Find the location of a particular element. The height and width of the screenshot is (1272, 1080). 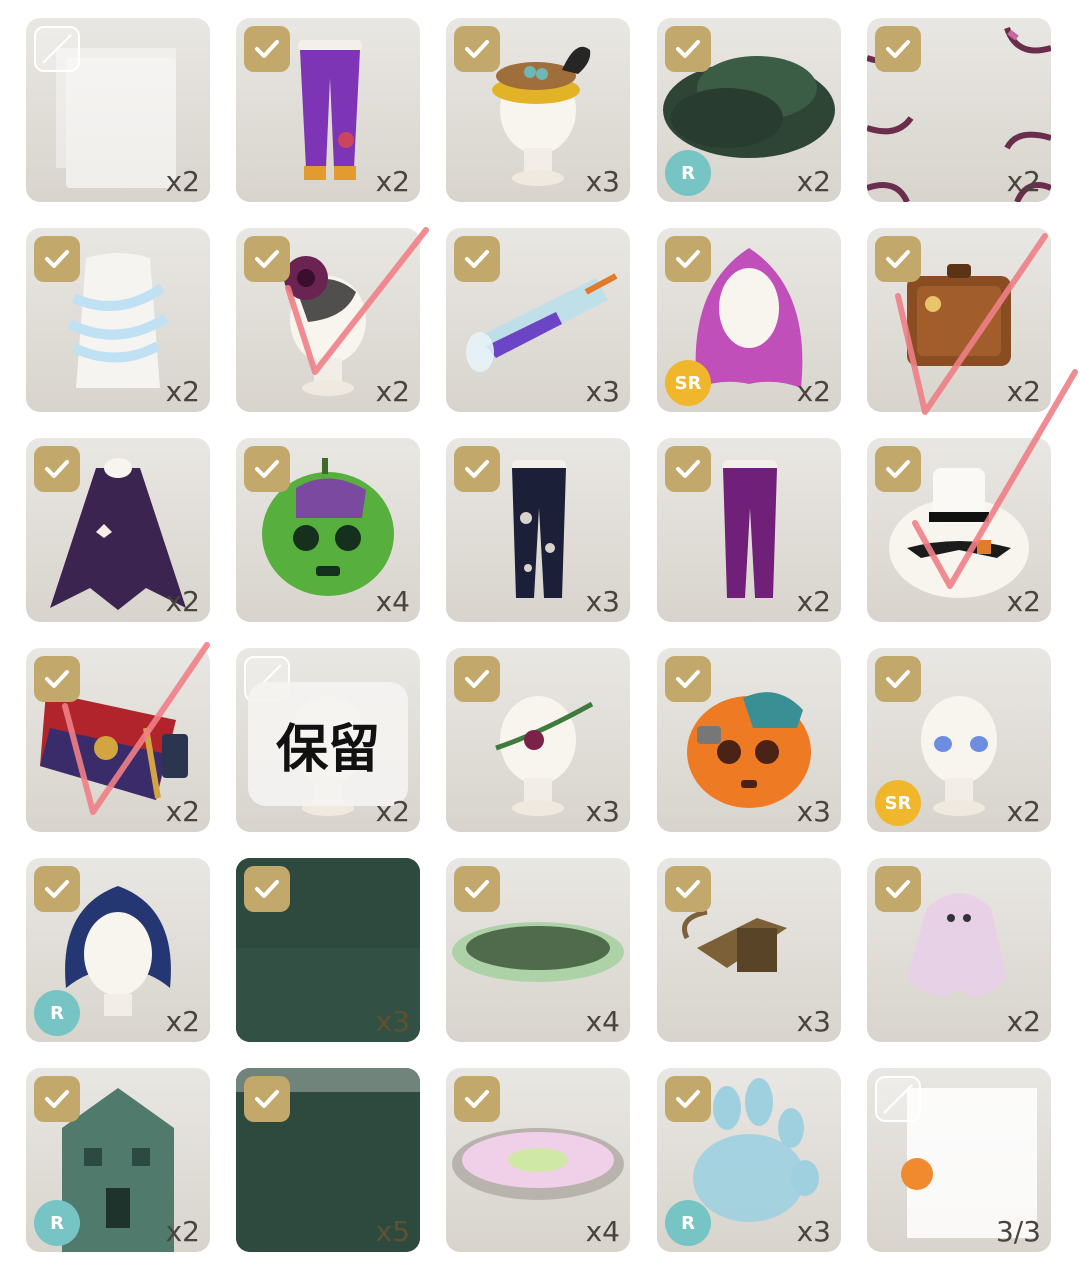

inventory-item-hidden-item: 3/3 is located at coordinates (959, 1160).